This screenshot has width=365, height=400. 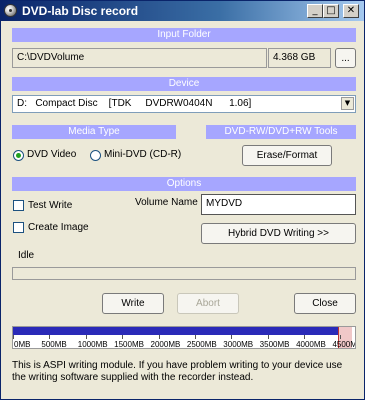 What do you see at coordinates (343, 344) in the screenshot?
I see `capacity-tick-label: 4500MB` at bounding box center [343, 344].